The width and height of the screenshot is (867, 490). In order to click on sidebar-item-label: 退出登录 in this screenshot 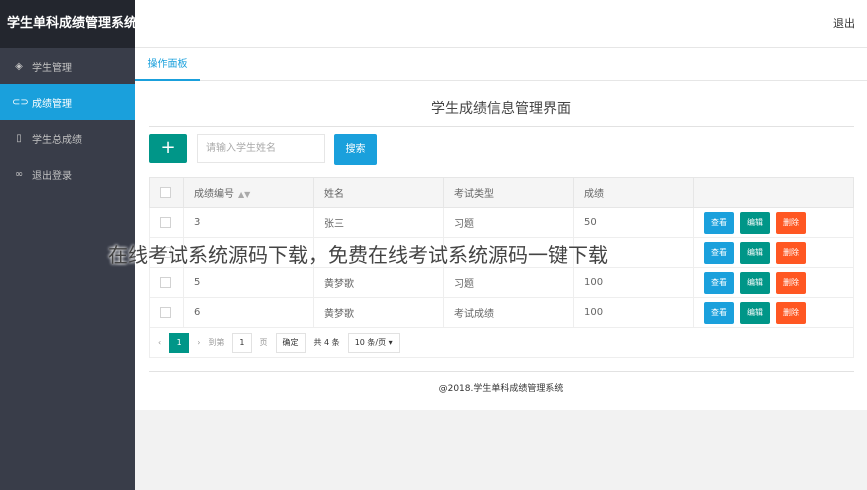, I will do `click(52, 176)`.